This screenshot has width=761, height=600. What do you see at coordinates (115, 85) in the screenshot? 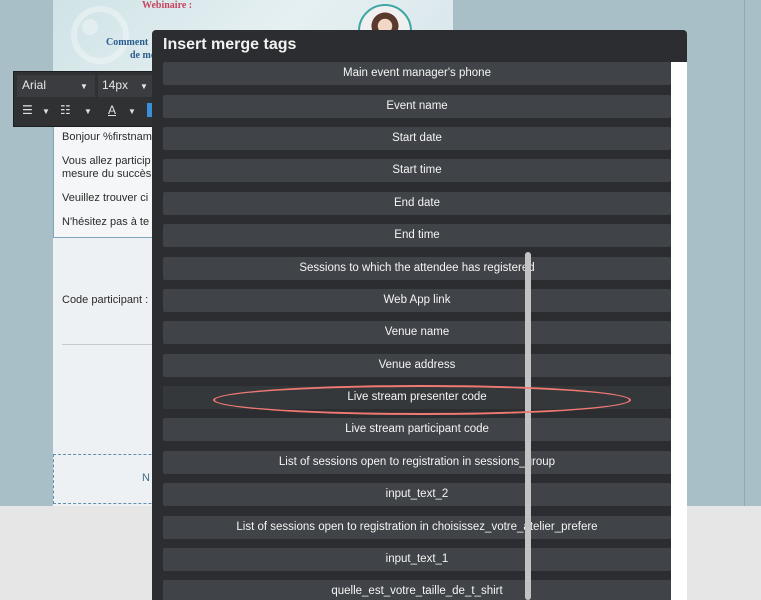
I see `font-size-value: 14px` at bounding box center [115, 85].